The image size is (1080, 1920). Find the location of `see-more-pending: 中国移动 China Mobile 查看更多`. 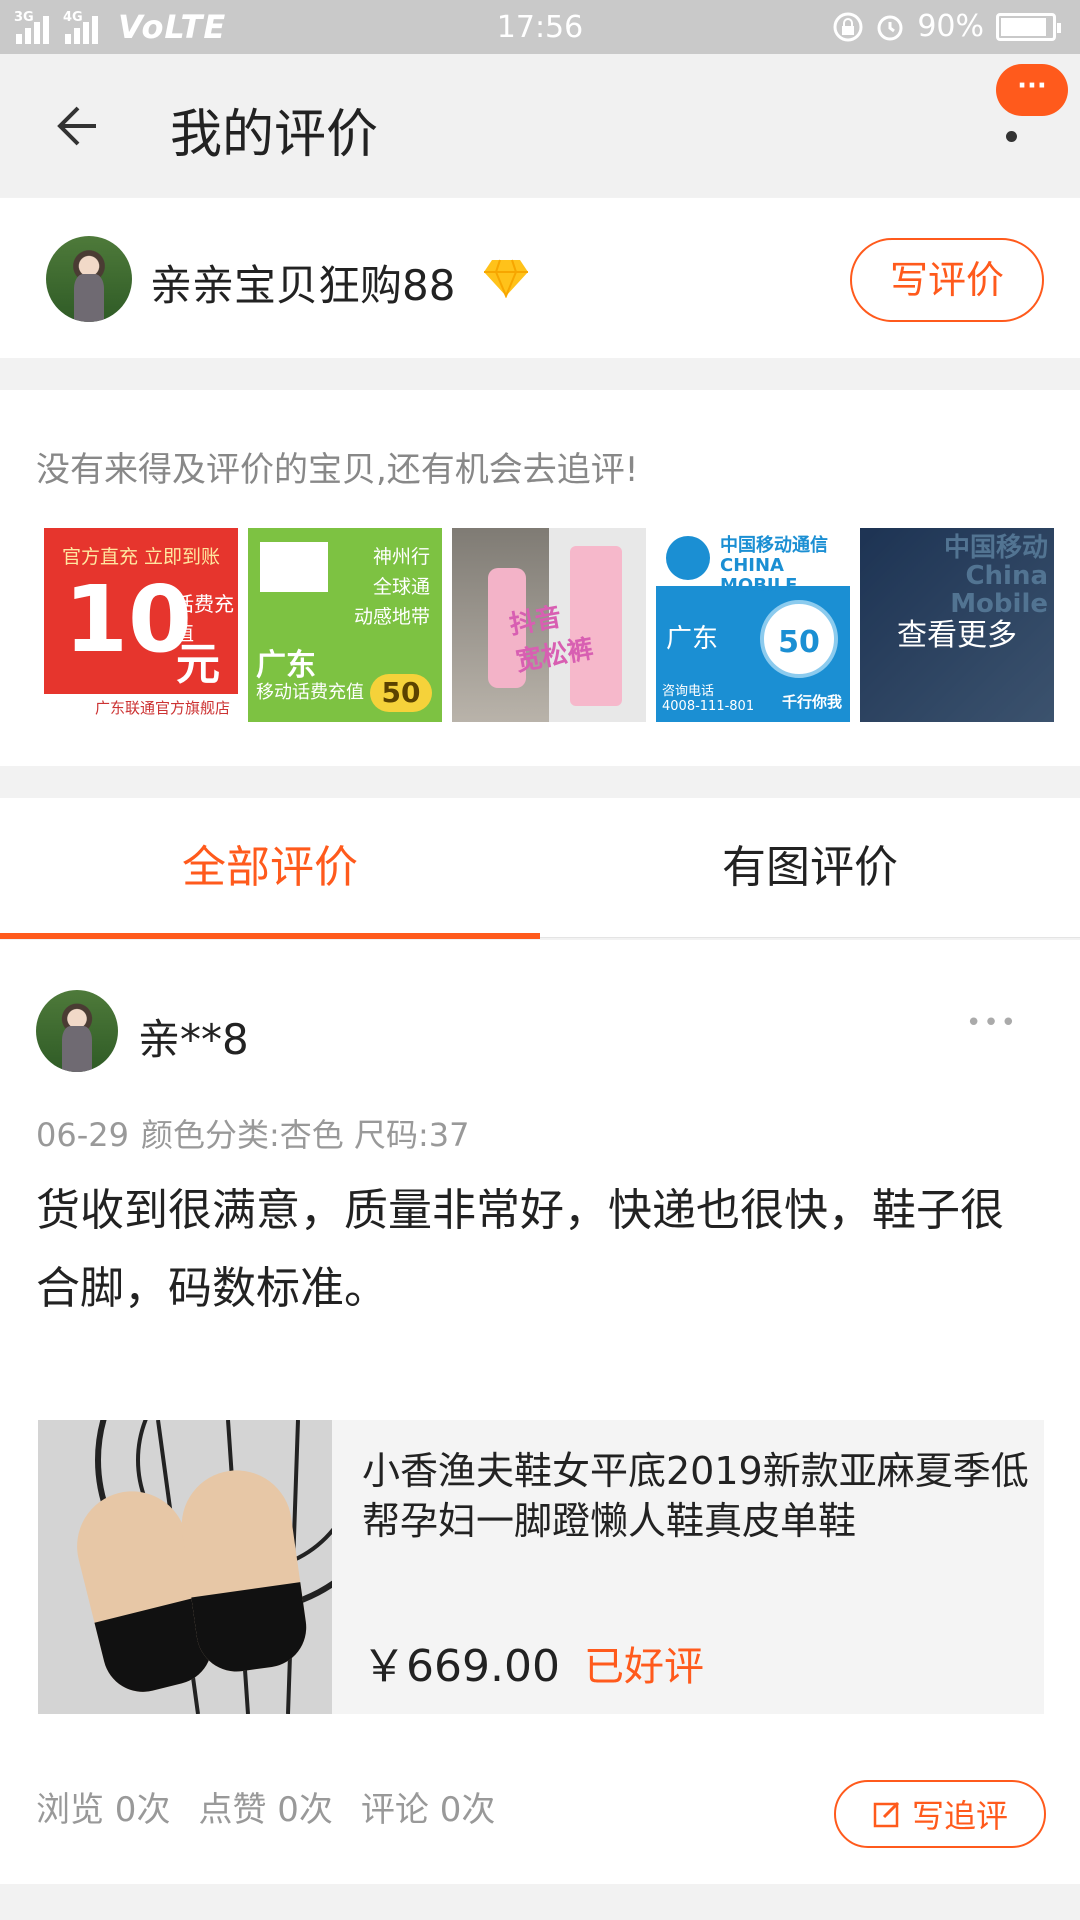

see-more-pending: 中国移动 China Mobile 查看更多 is located at coordinates (957, 625).